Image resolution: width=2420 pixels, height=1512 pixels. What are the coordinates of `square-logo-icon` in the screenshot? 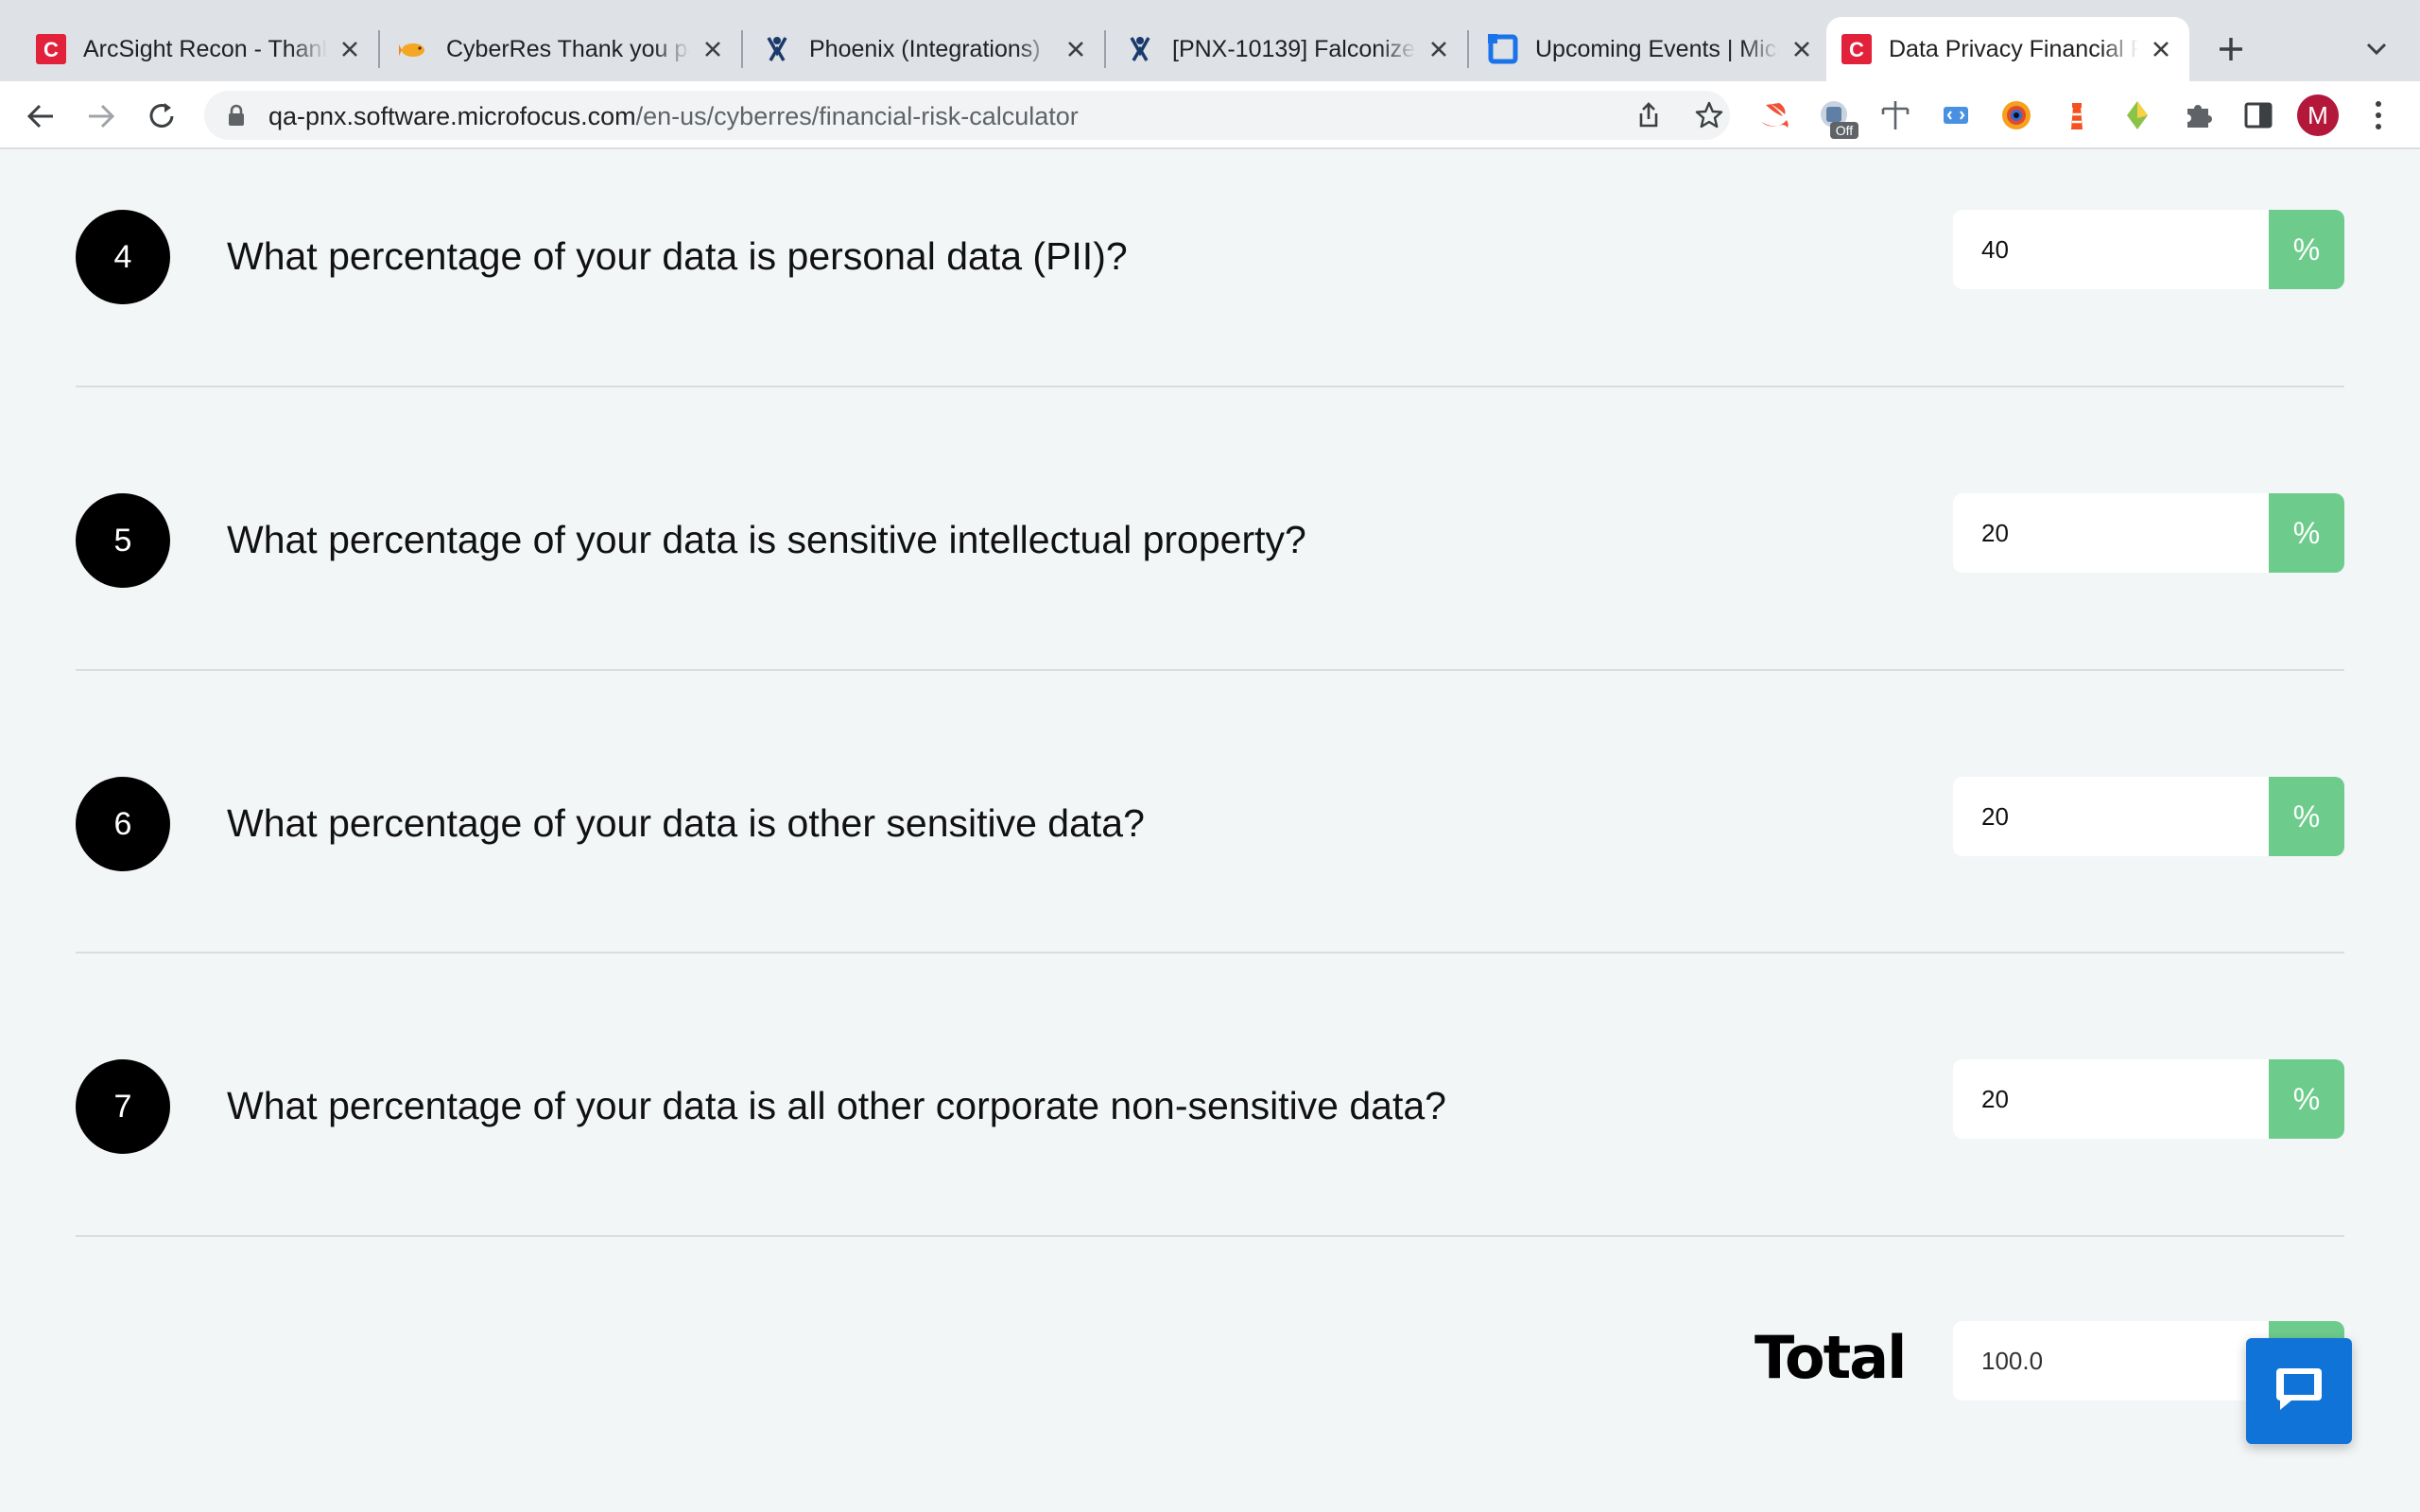 It's located at (1503, 49).